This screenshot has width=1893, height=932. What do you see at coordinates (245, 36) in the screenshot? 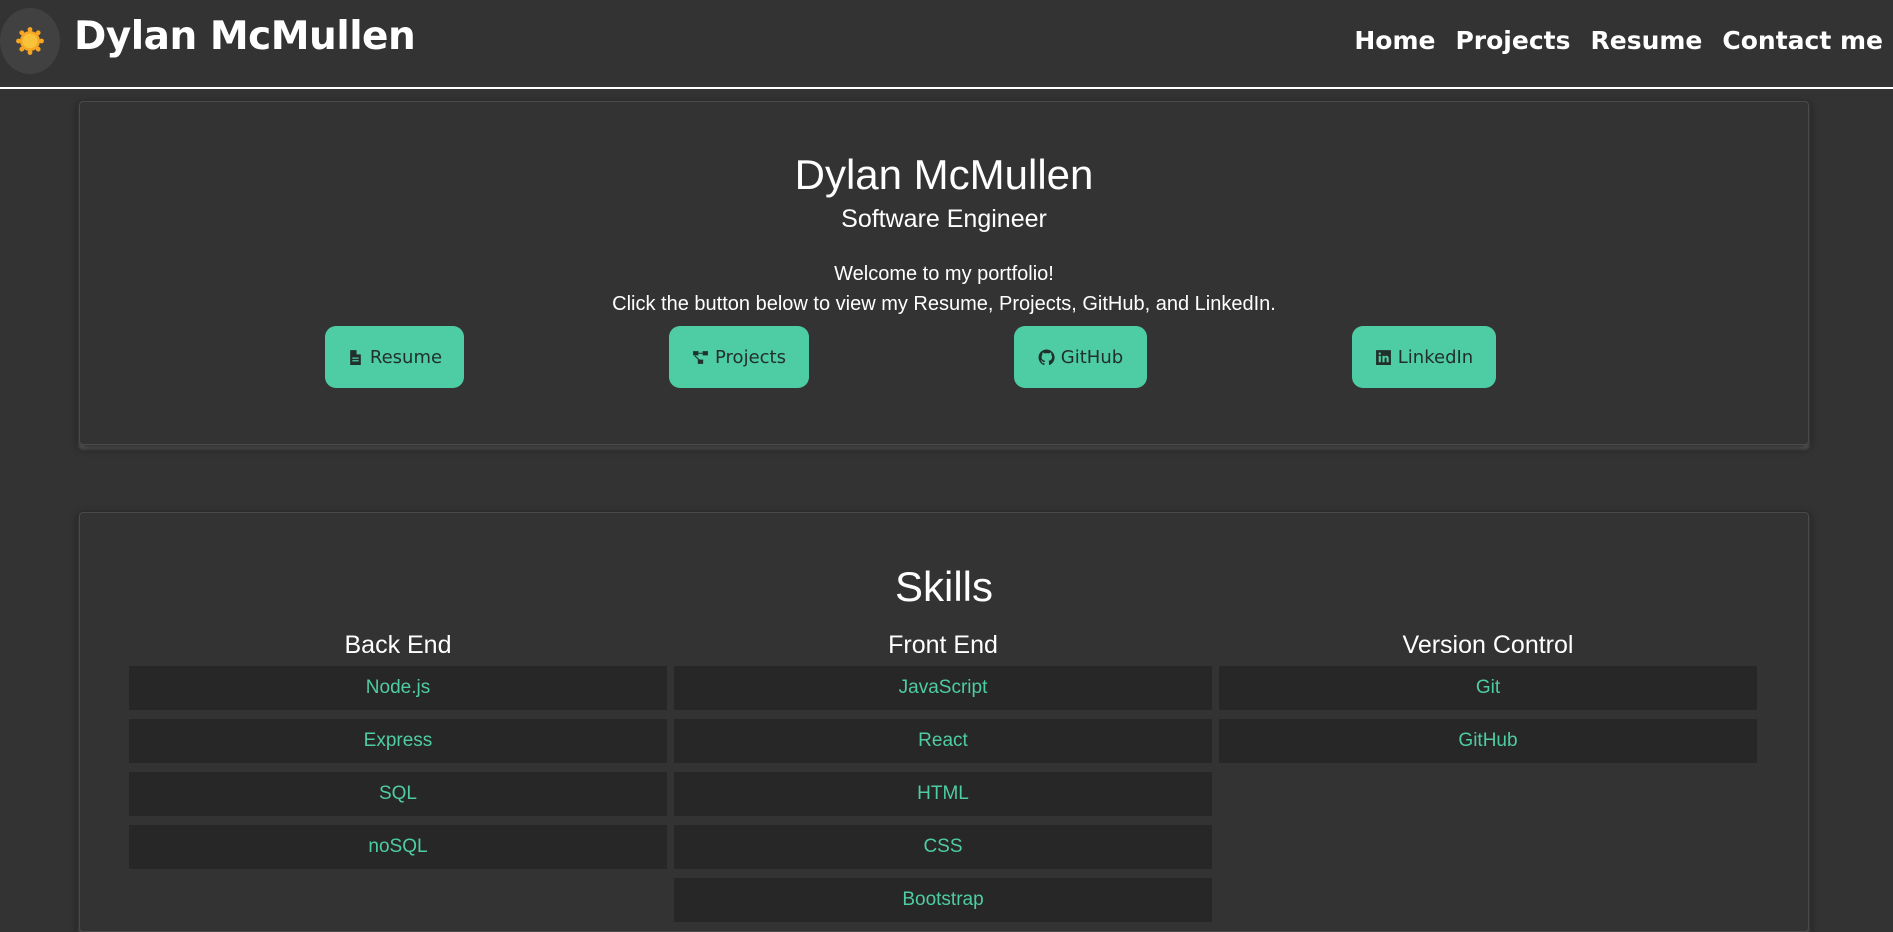
I see `brand-title: Dylan McMullen` at bounding box center [245, 36].